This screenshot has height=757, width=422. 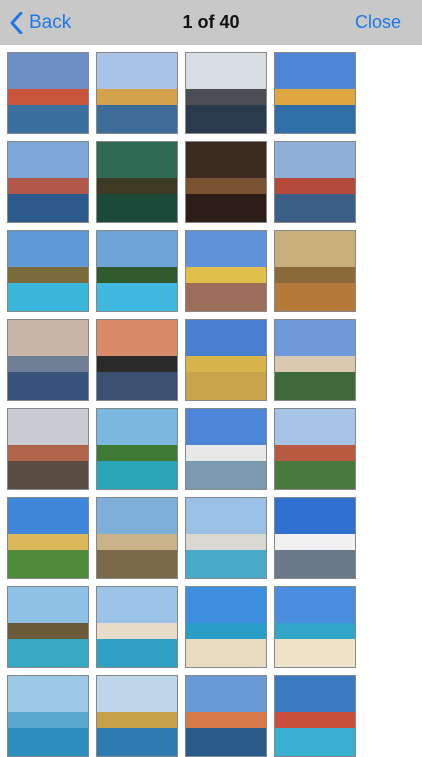 What do you see at coordinates (50, 22) in the screenshot?
I see `back-label: Back` at bounding box center [50, 22].